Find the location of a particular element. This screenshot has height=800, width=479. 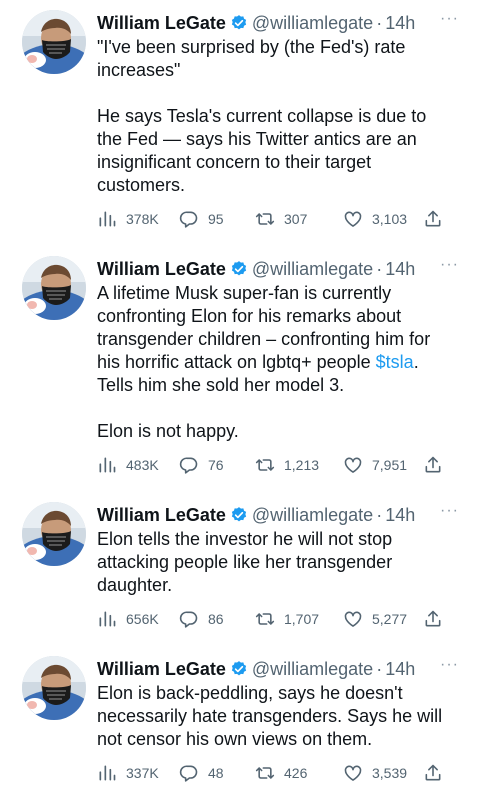

tweet-line: A lifetime Musk super-fan is currently is located at coordinates (244, 293).